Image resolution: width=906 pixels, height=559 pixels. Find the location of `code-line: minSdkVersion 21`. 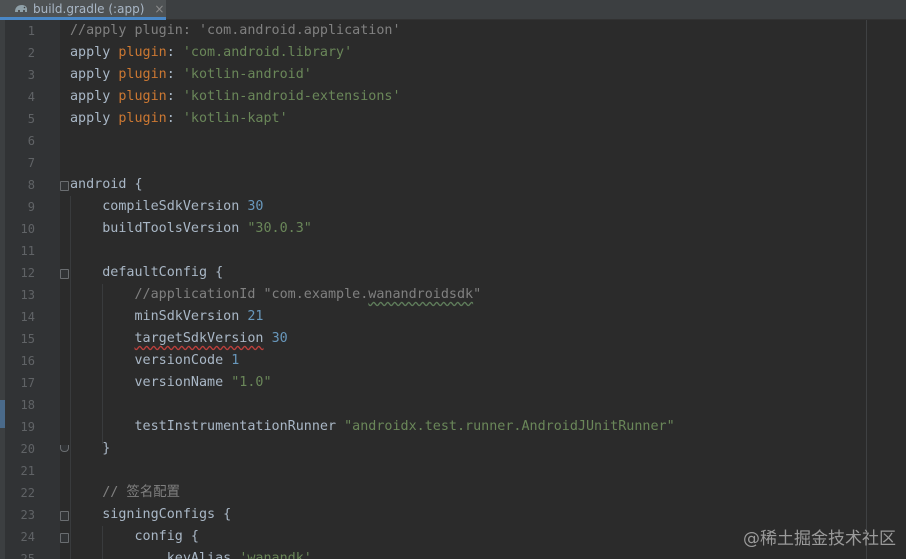

code-line: minSdkVersion 21 is located at coordinates (166, 317).